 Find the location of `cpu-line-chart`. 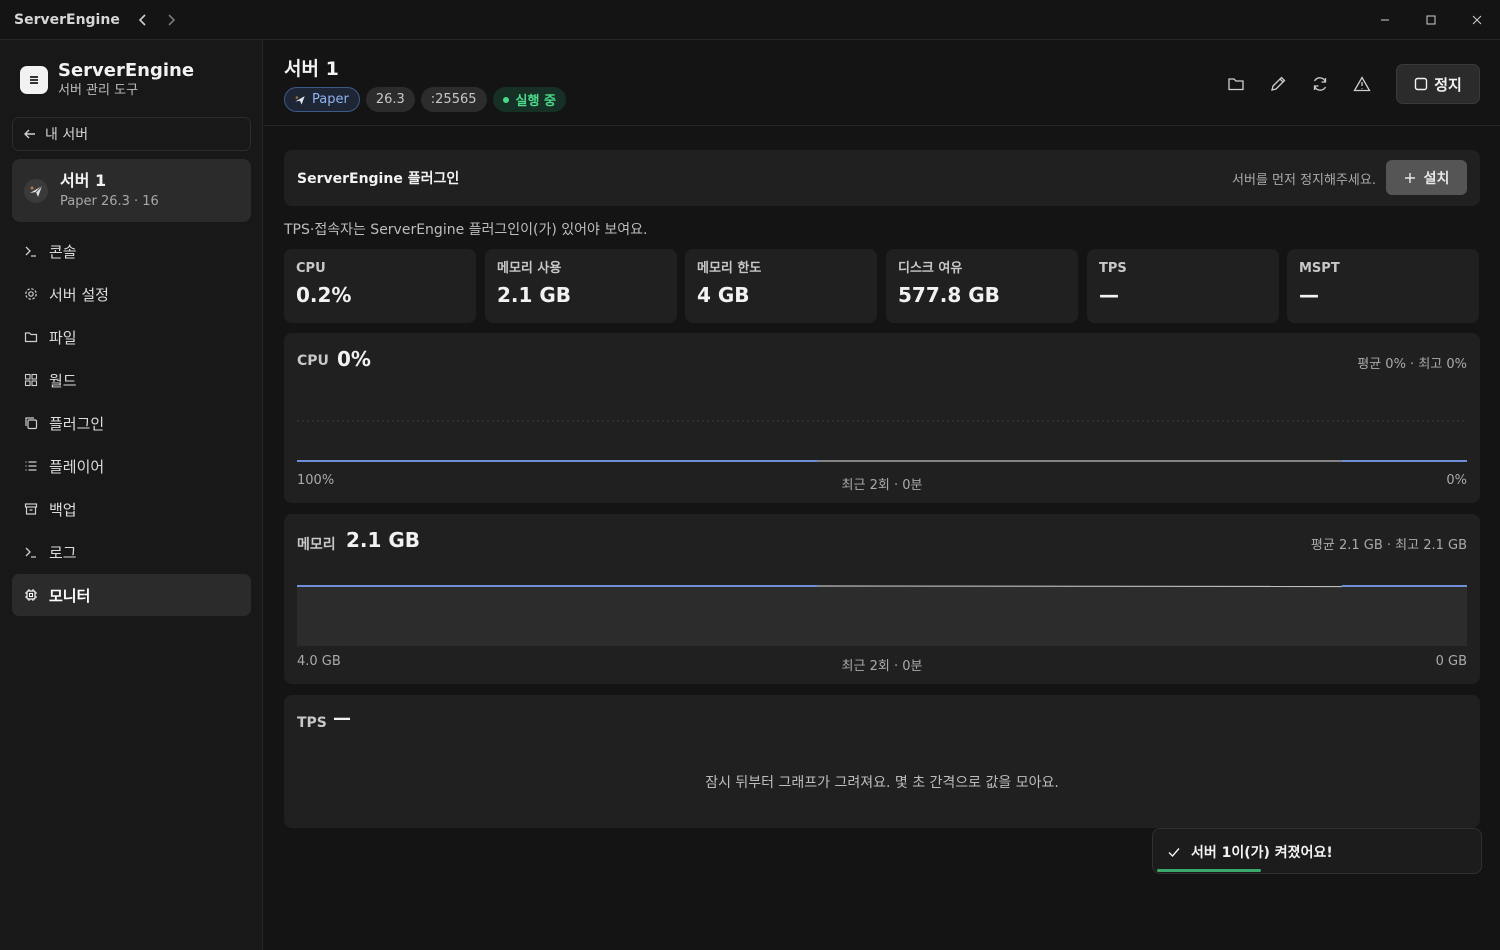

cpu-line-chart is located at coordinates (882, 441).